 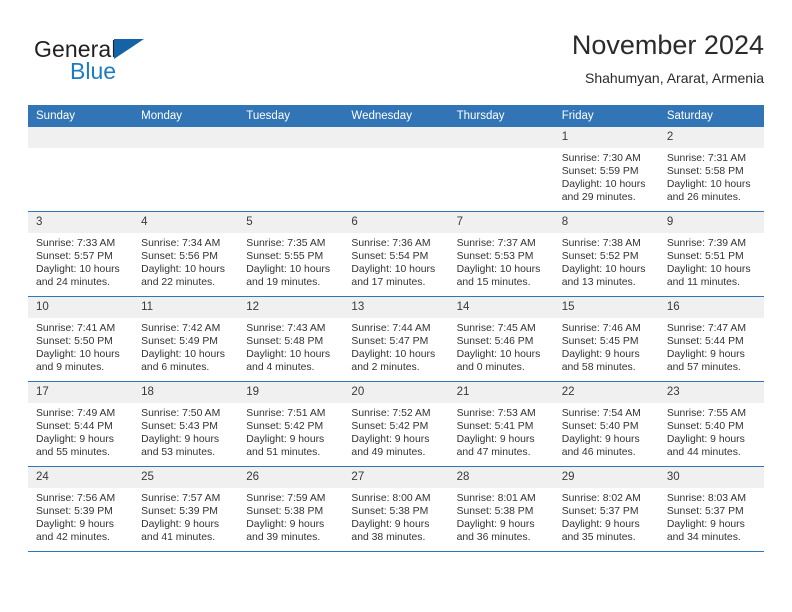 I want to click on sunset-text: Sunset: 5:42 PM, so click(x=390, y=427).